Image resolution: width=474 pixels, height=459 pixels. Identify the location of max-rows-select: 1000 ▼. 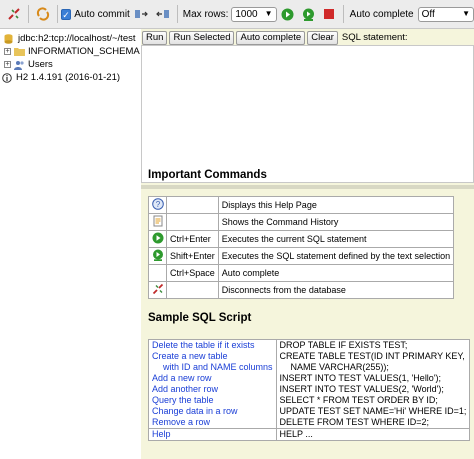
(254, 14).